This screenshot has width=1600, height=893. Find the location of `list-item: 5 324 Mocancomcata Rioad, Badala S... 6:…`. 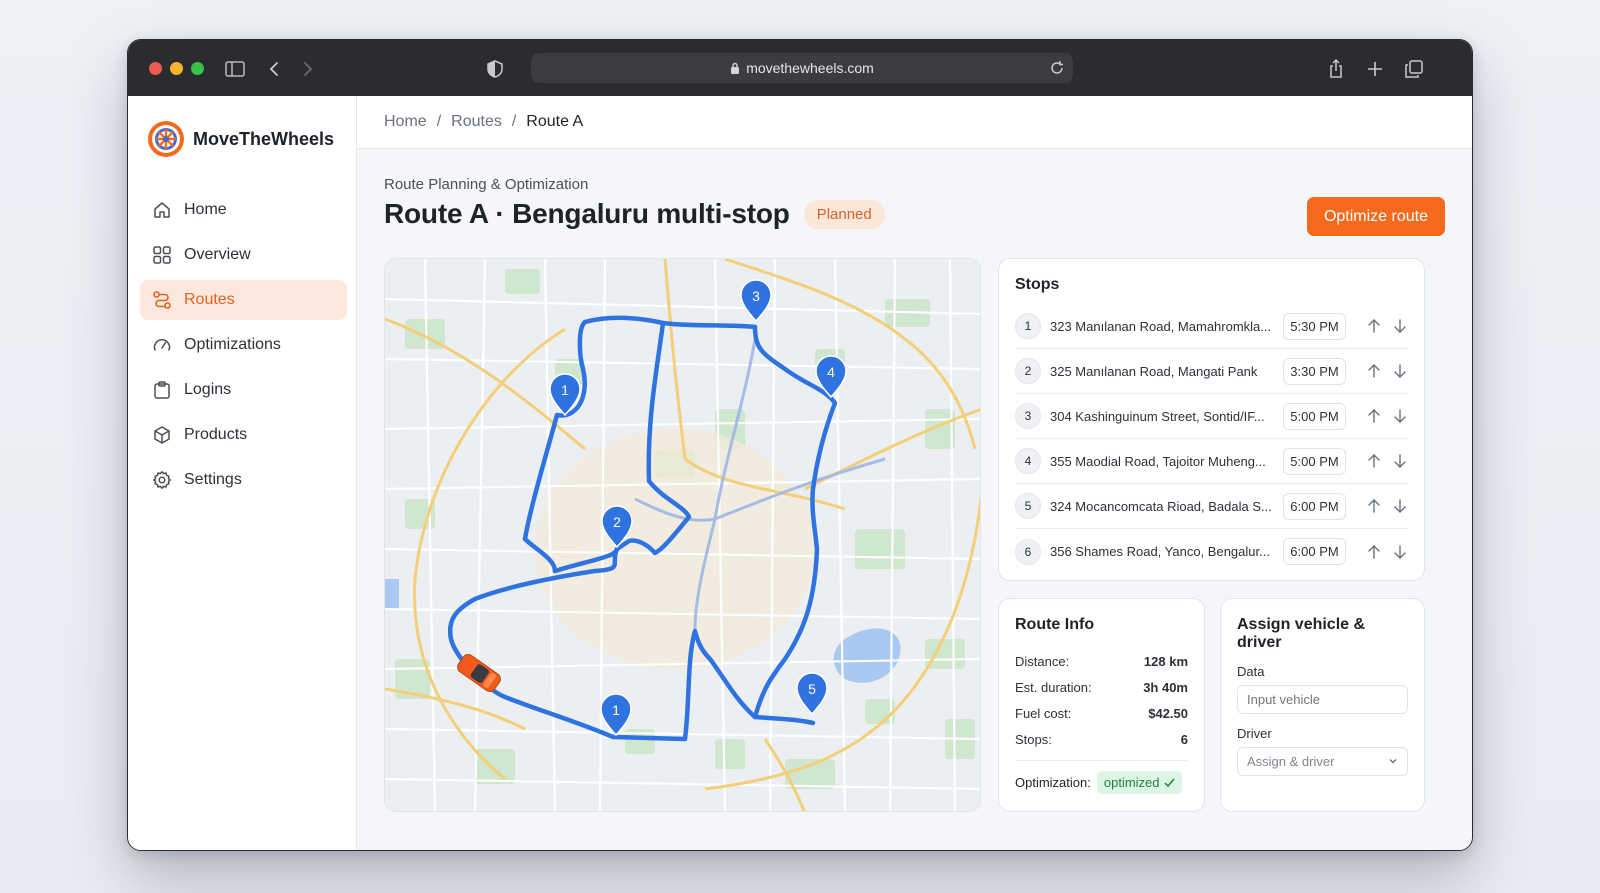

list-item: 5 324 Mocancomcata Rioad, Badala S... 6:… is located at coordinates (1211, 506).